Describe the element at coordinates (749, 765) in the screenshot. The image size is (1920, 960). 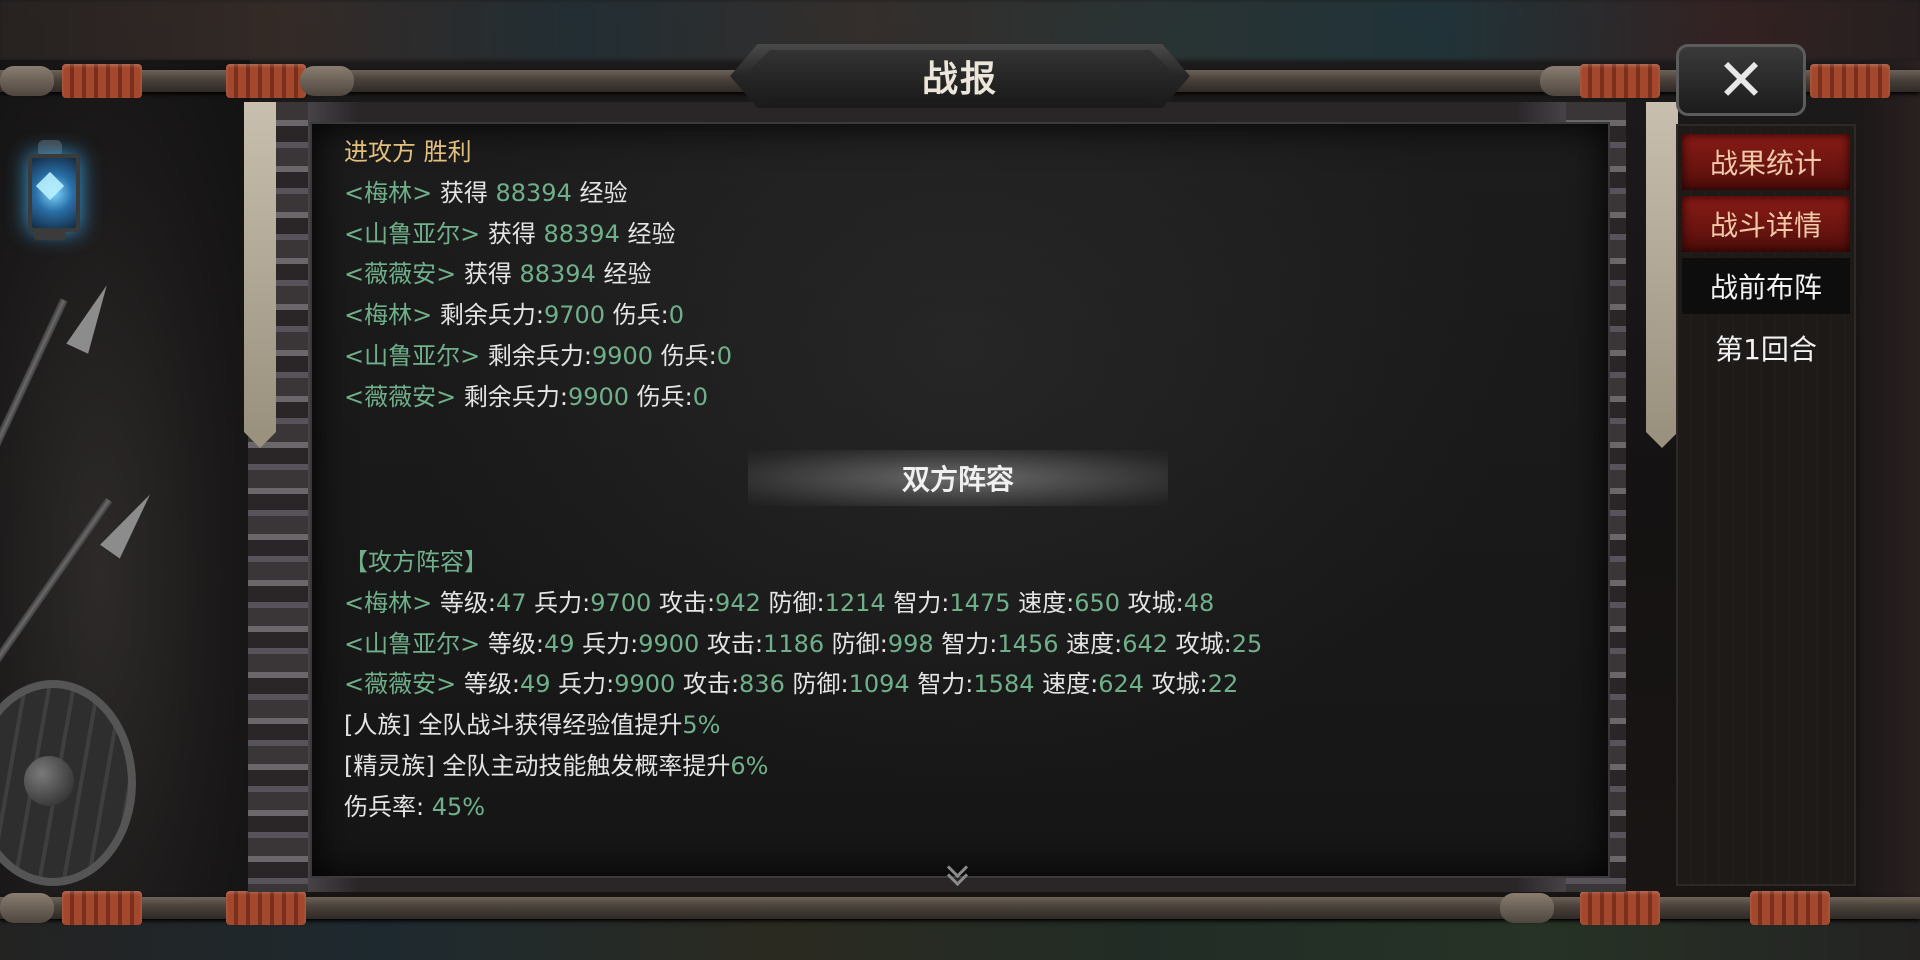
I see `buff-value: 6%` at that location.